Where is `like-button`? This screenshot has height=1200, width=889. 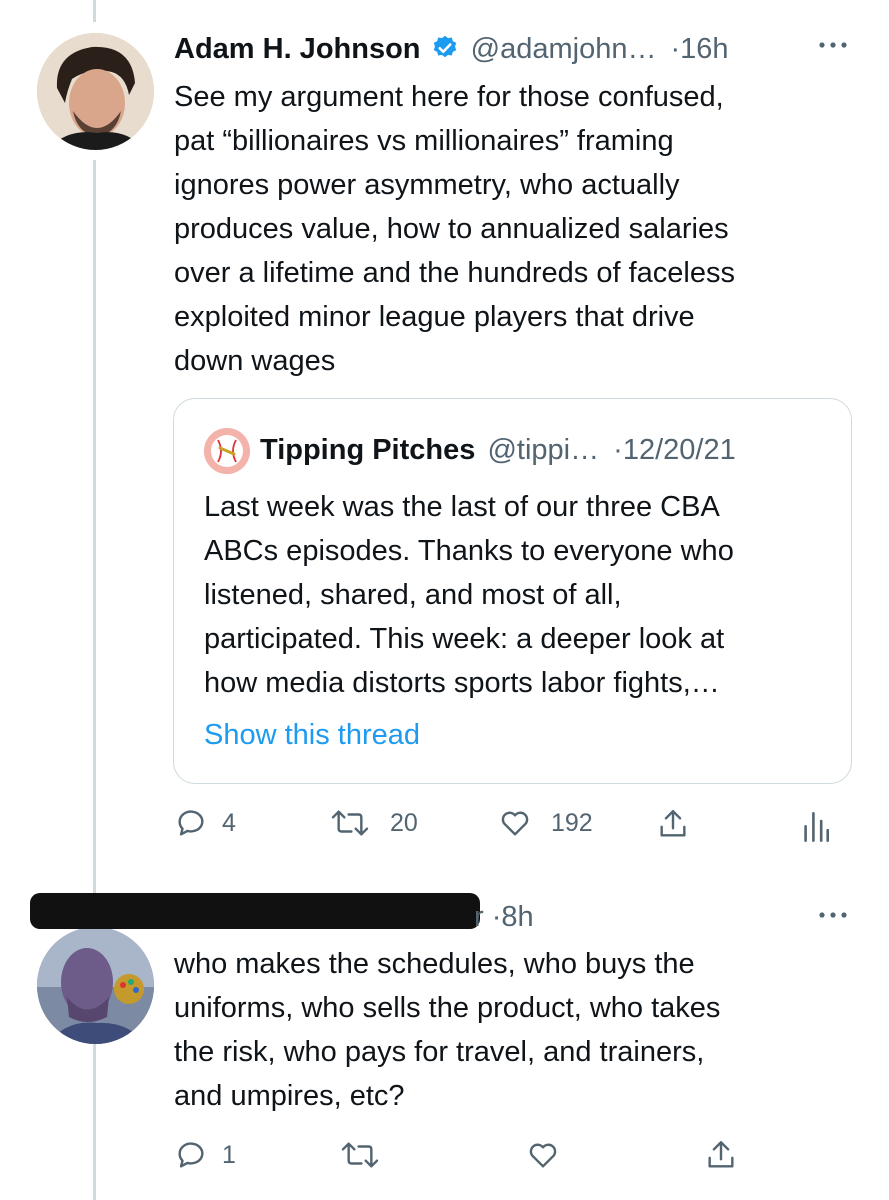
like-button is located at coordinates (543, 1155).